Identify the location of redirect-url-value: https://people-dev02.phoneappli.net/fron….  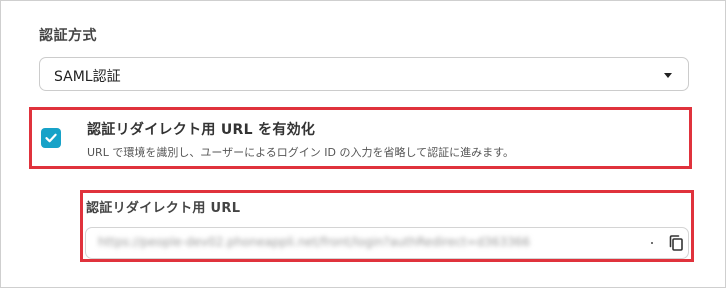
(314, 242).